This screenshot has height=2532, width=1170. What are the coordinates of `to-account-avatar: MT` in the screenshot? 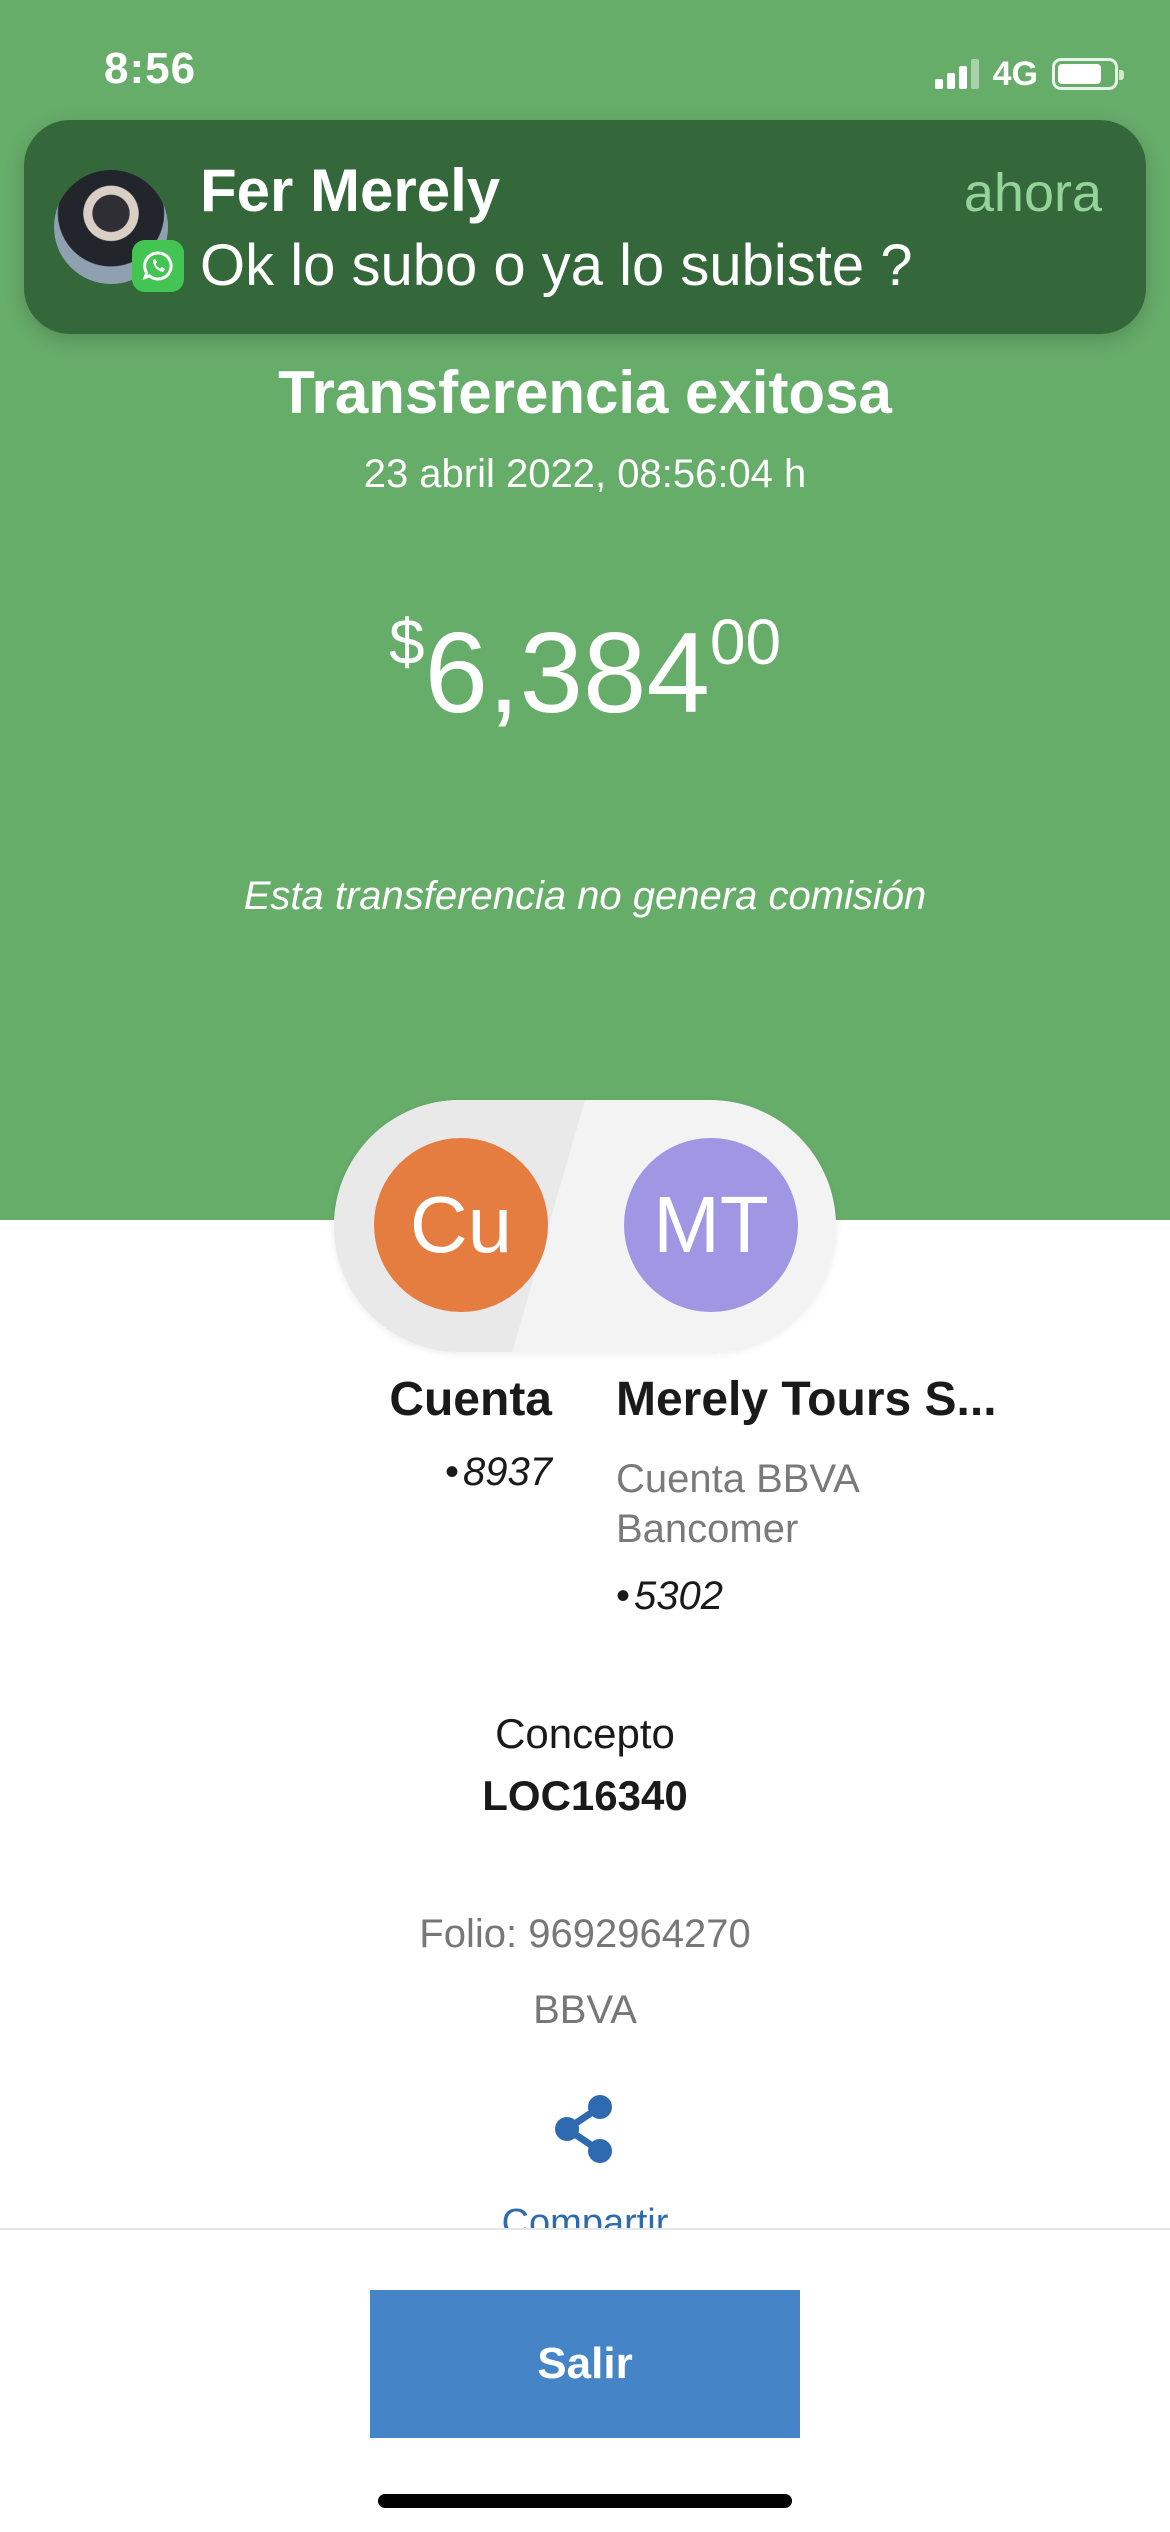 It's located at (711, 1225).